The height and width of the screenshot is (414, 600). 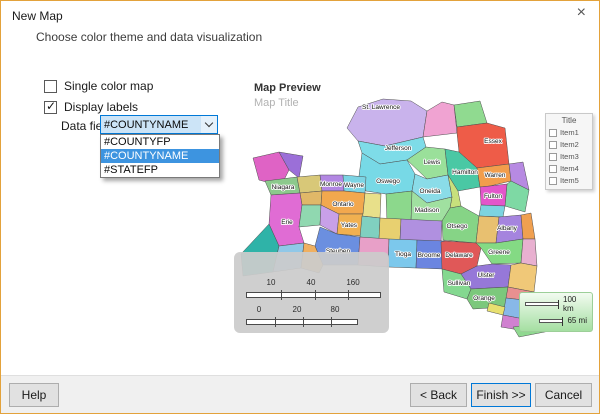 I want to click on legend-item-label: Item1, so click(x=569, y=132).